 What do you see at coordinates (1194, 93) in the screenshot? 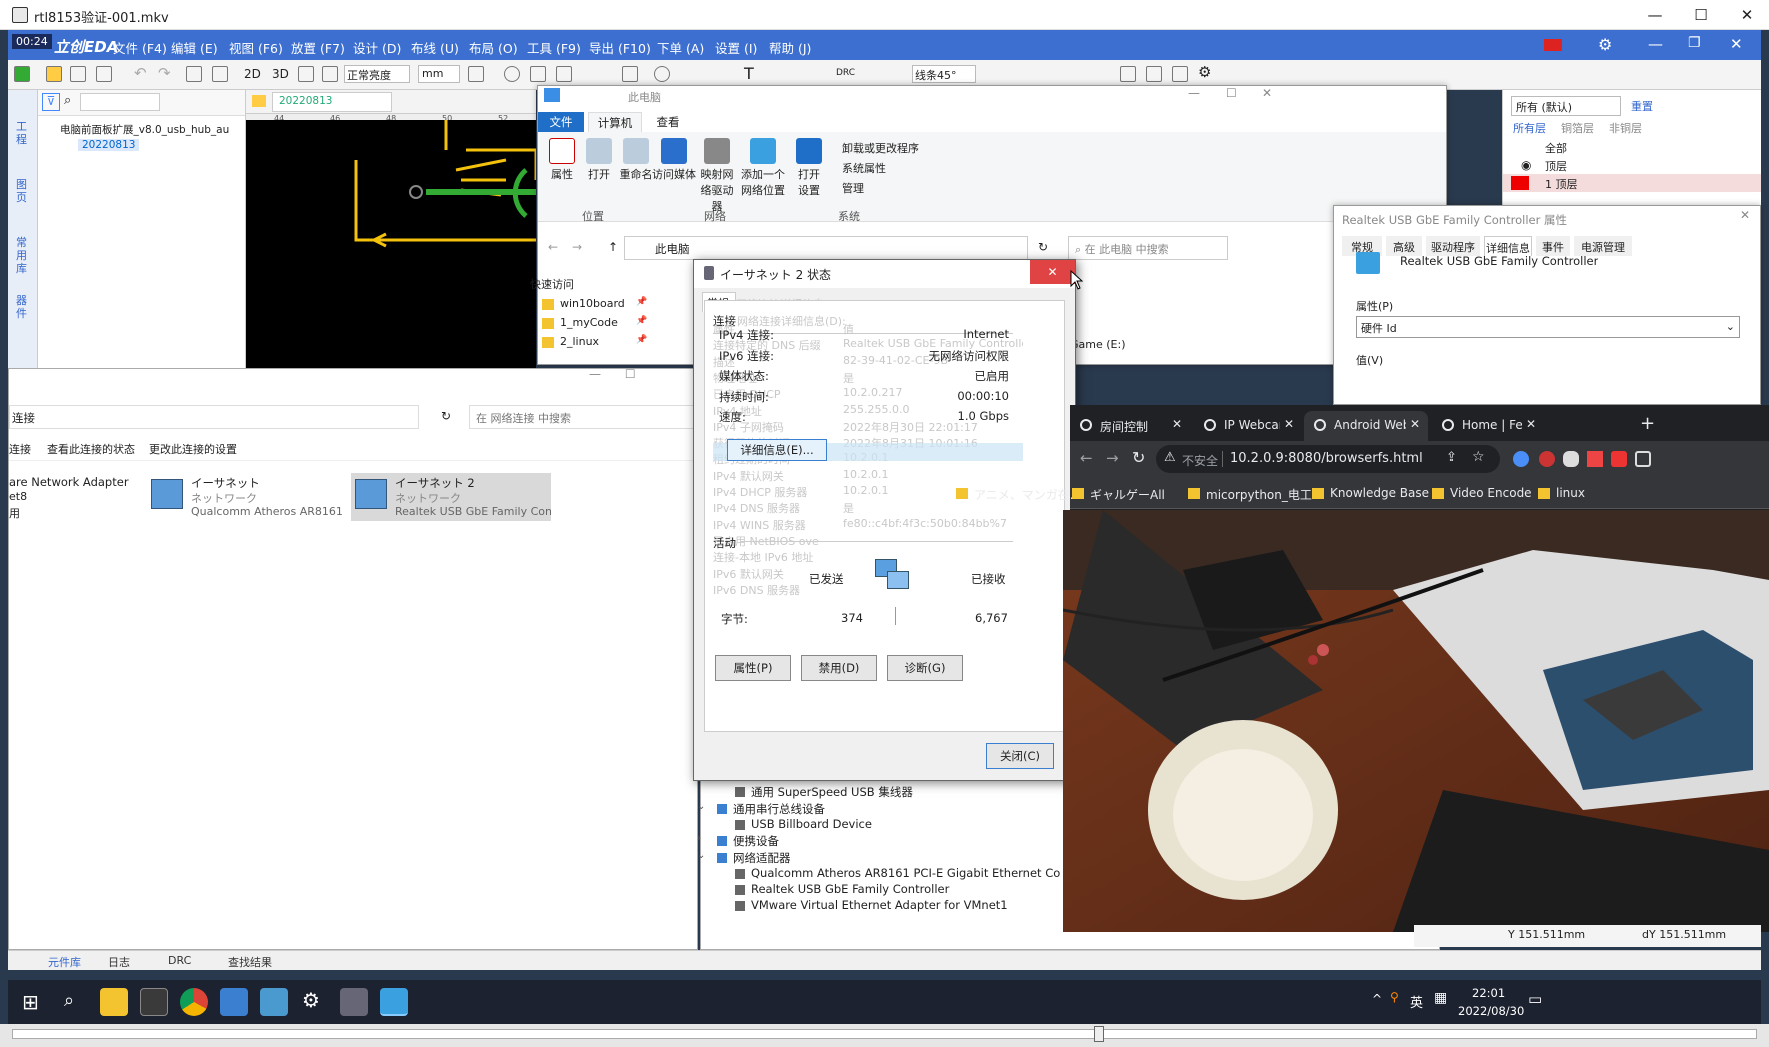
I see `explorer-minimize-icon: —` at bounding box center [1194, 93].